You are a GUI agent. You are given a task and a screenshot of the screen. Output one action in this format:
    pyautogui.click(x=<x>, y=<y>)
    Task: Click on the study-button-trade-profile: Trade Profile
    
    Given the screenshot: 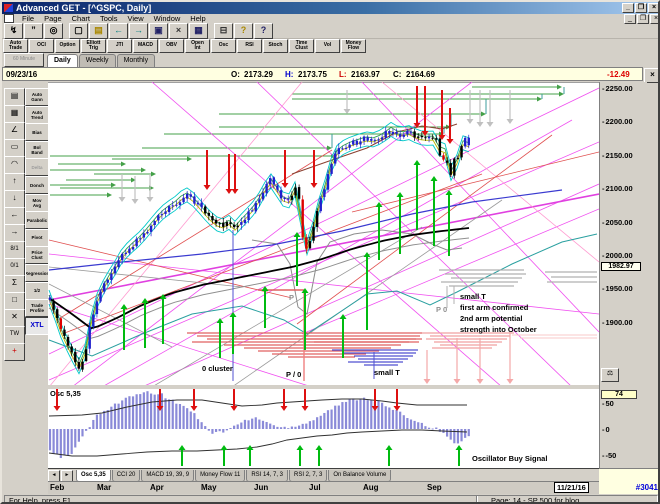 What is the action you would take?
    pyautogui.click(x=37, y=308)
    